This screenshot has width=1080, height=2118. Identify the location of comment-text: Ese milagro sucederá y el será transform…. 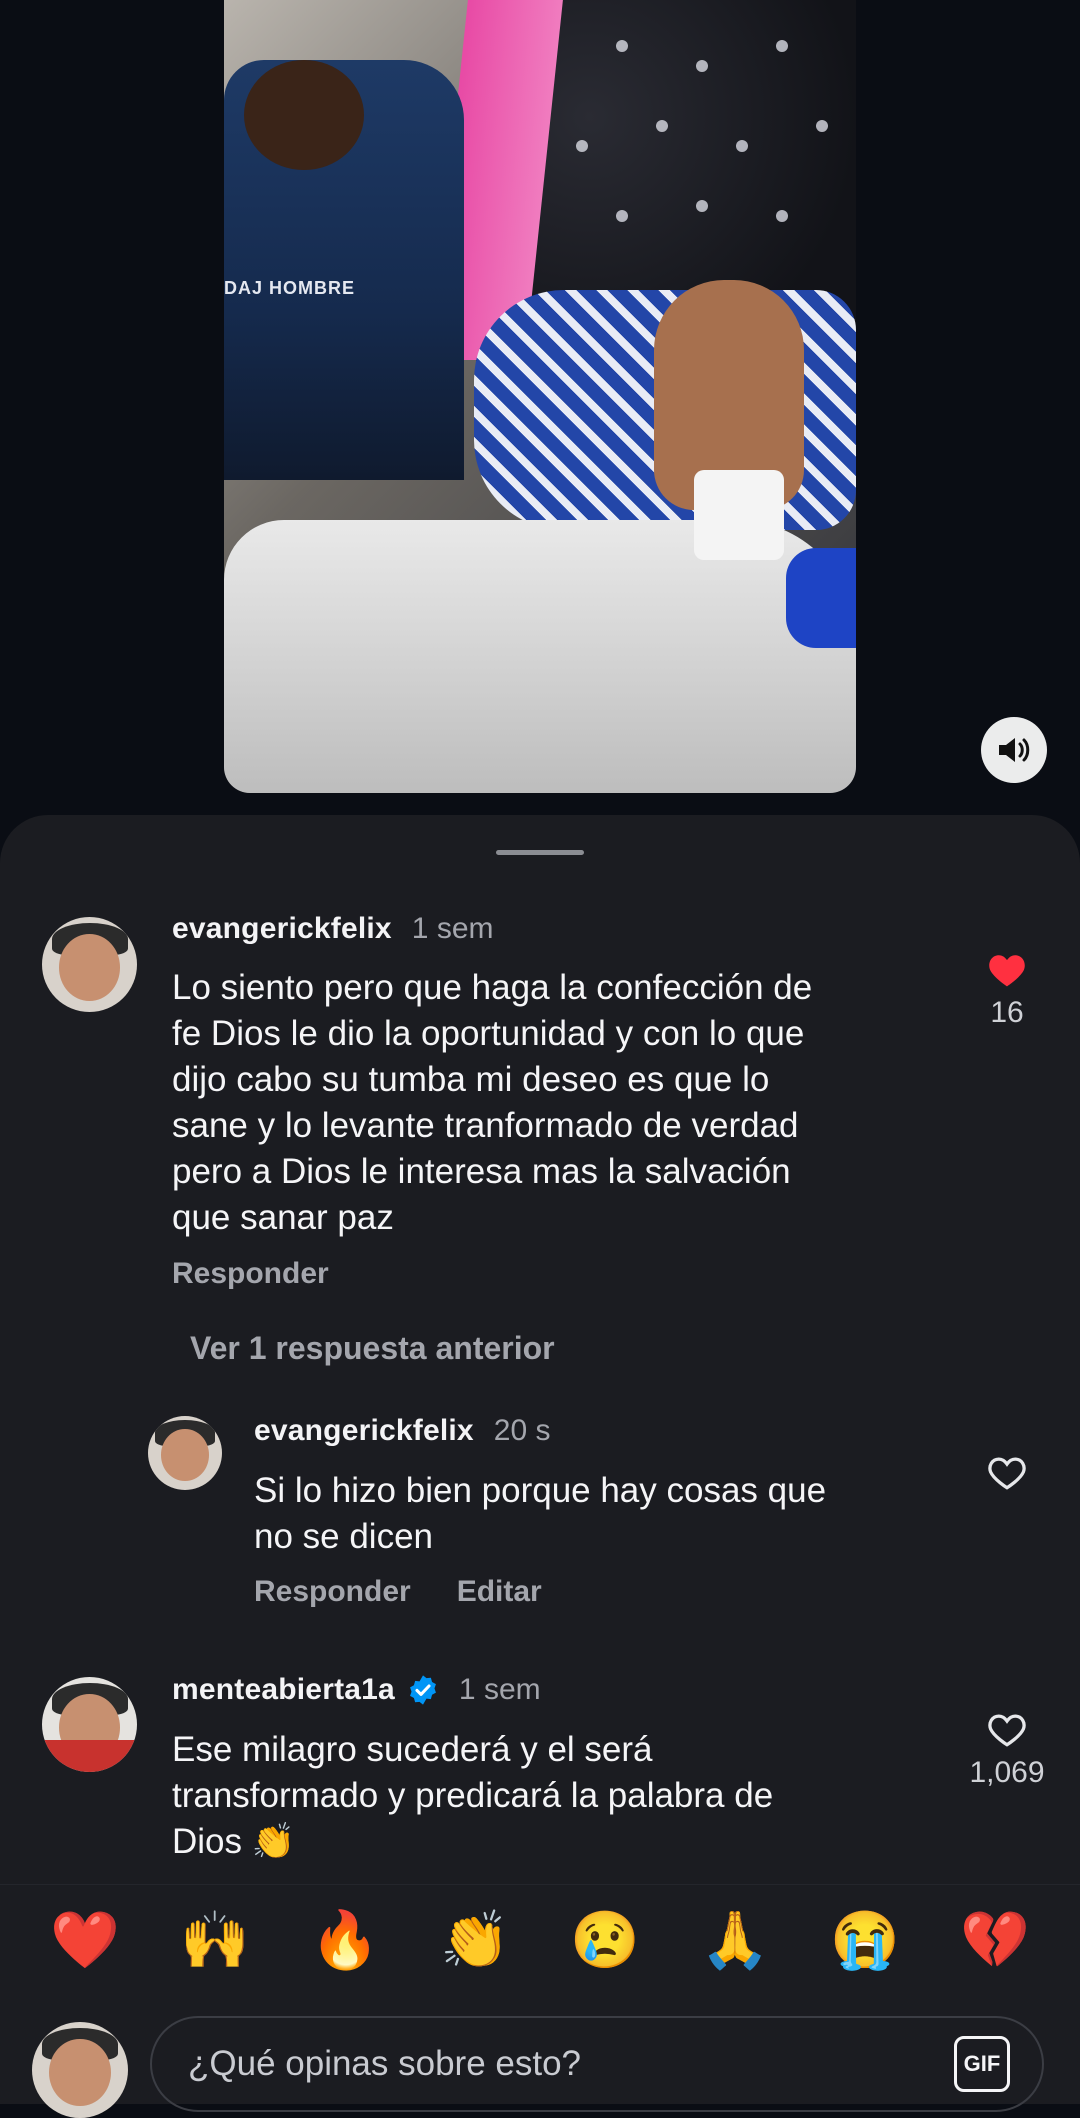
(473, 1795).